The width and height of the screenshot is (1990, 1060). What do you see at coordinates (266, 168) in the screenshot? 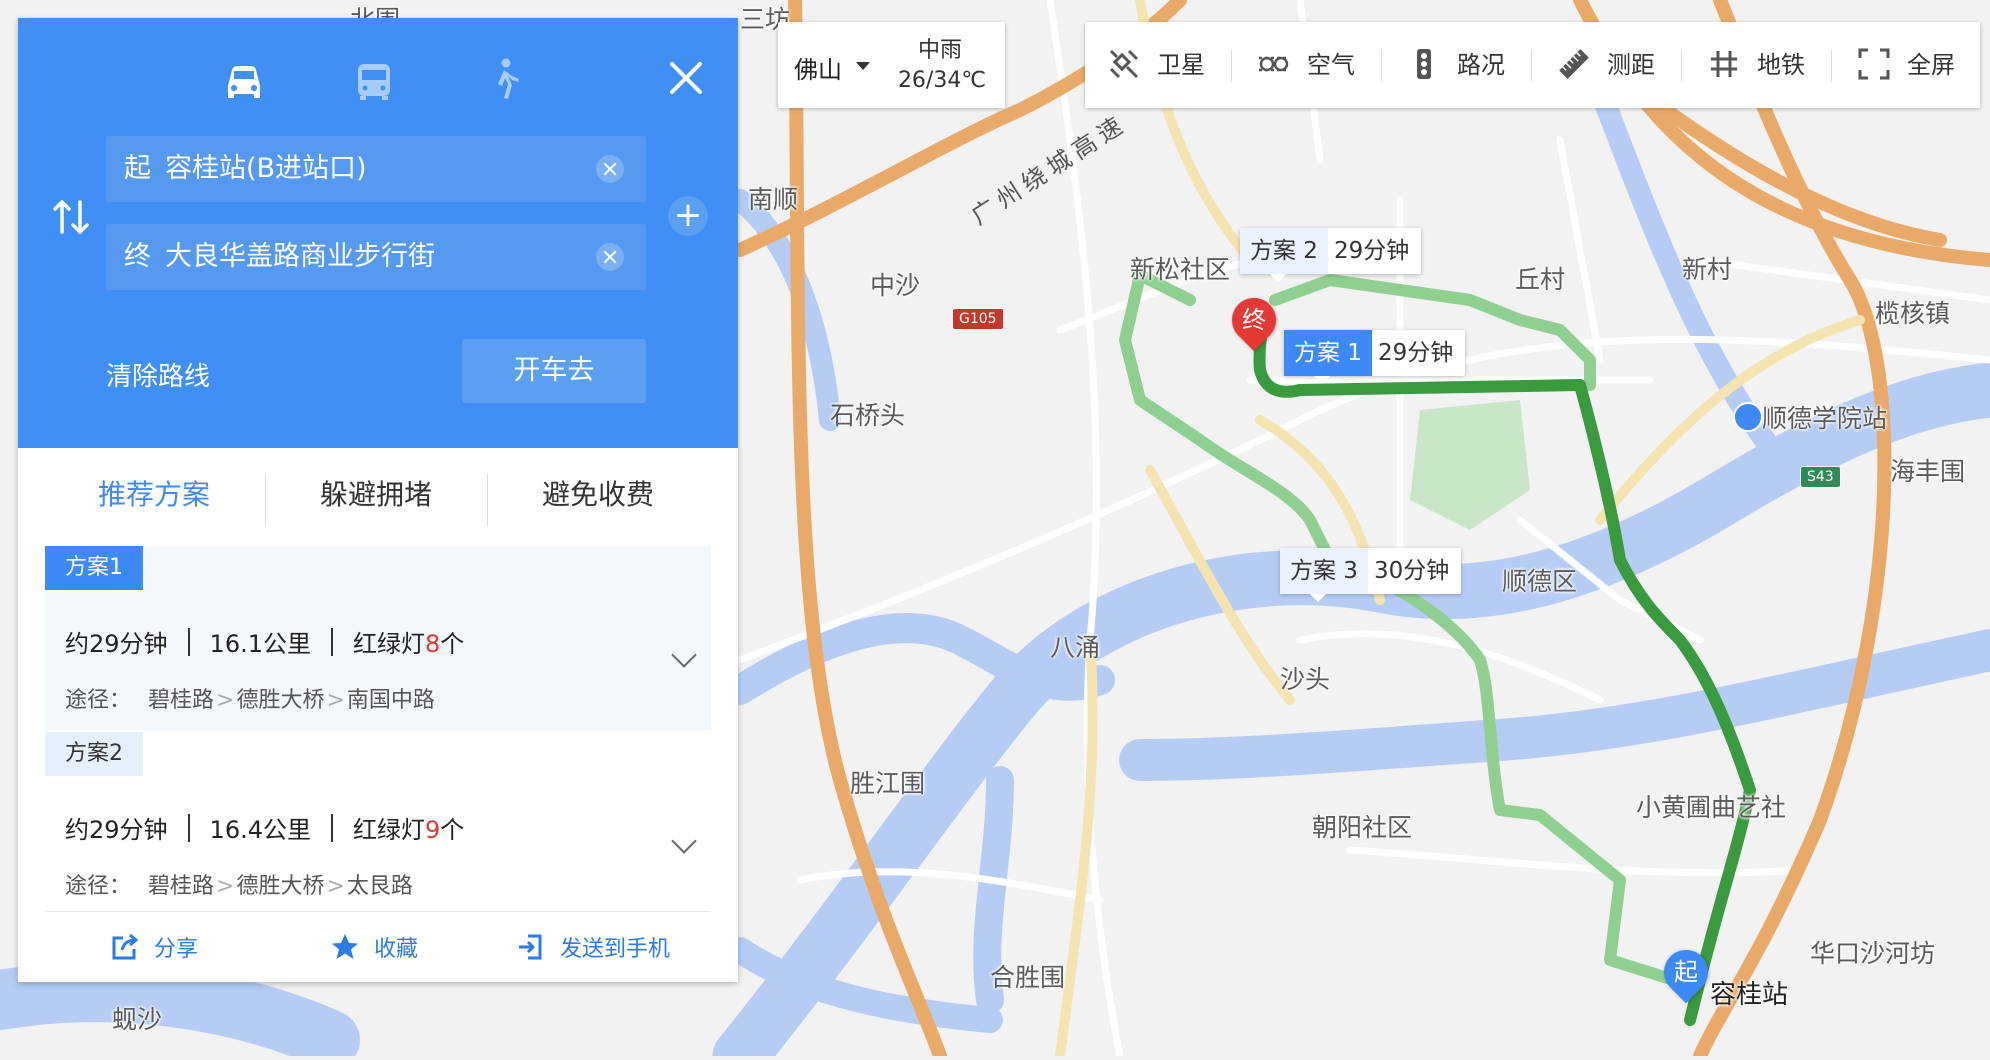
I see `start-location-value: 容桂站(B进站口)` at bounding box center [266, 168].